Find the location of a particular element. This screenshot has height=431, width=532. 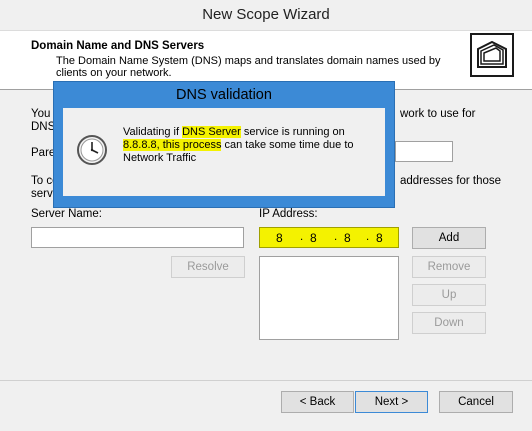

down-button: Down is located at coordinates (449, 323).